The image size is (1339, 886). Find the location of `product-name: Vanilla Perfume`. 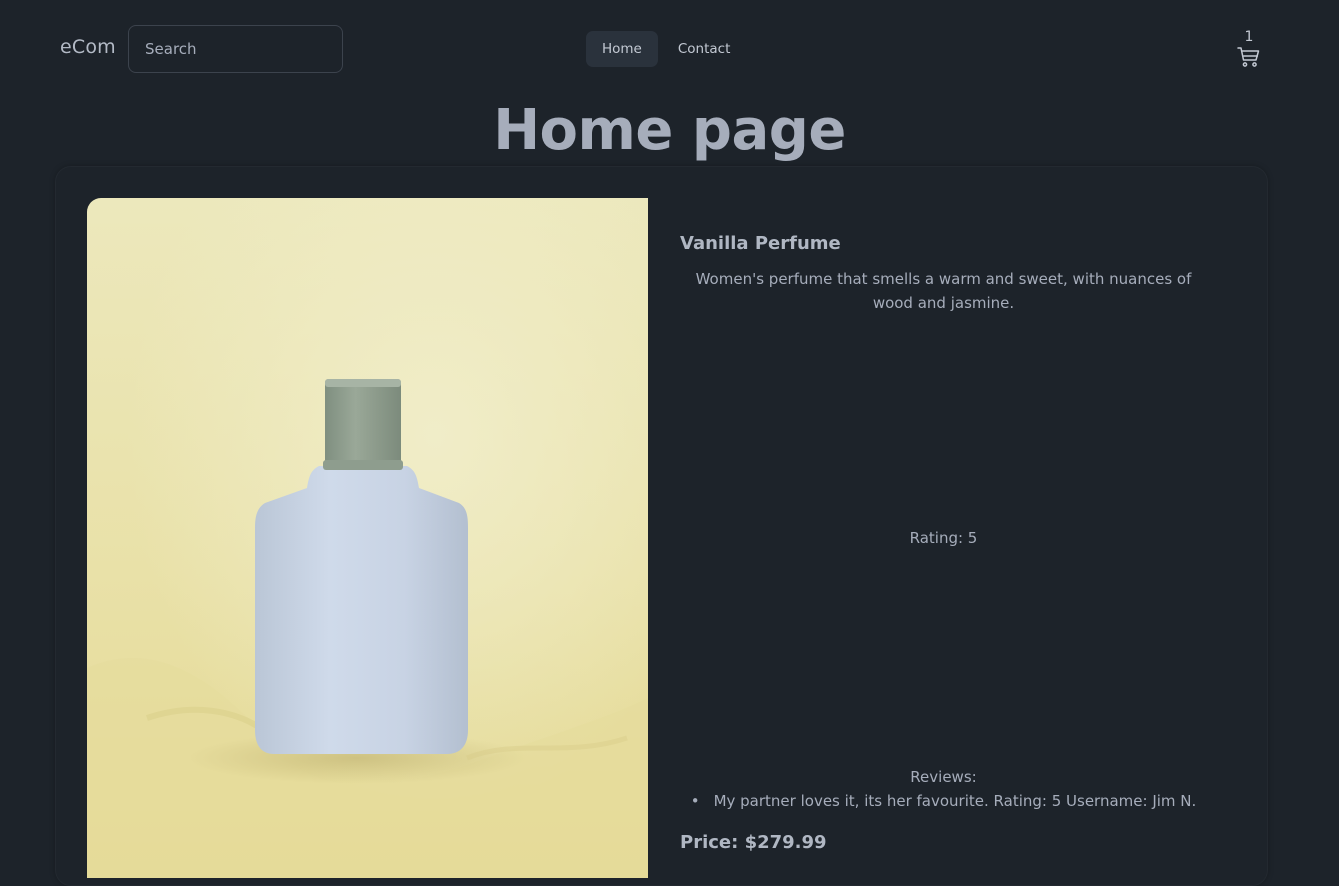

product-name: Vanilla Perfume is located at coordinates (760, 243).